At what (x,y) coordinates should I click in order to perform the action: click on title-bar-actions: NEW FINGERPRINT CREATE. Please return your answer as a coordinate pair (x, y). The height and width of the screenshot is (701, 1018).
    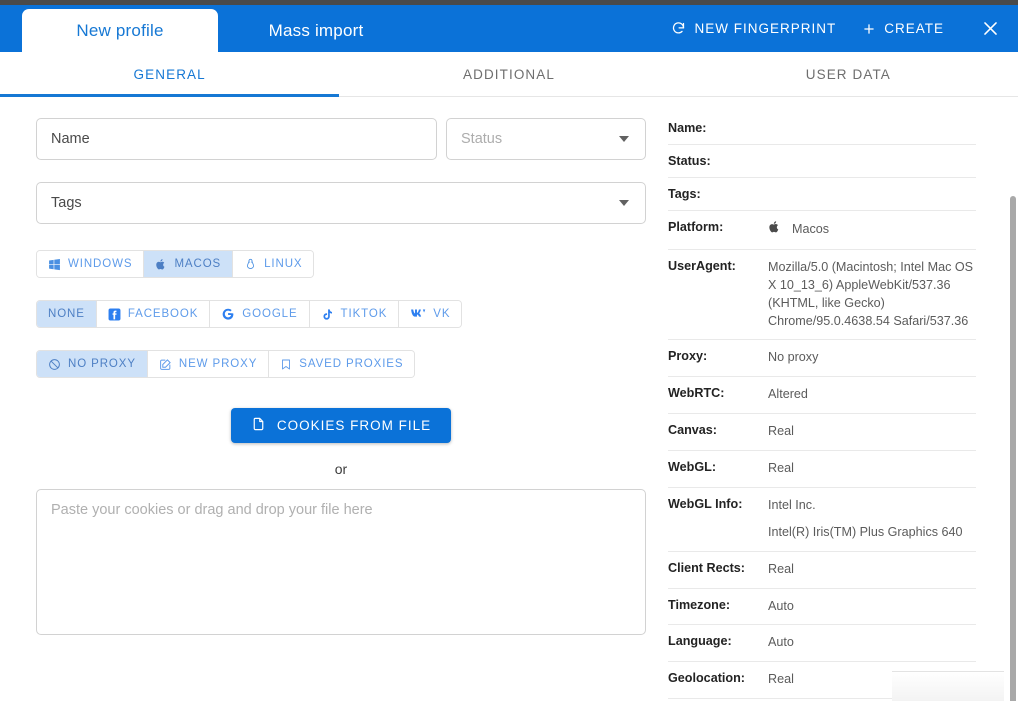
    Looking at the image, I should click on (844, 28).